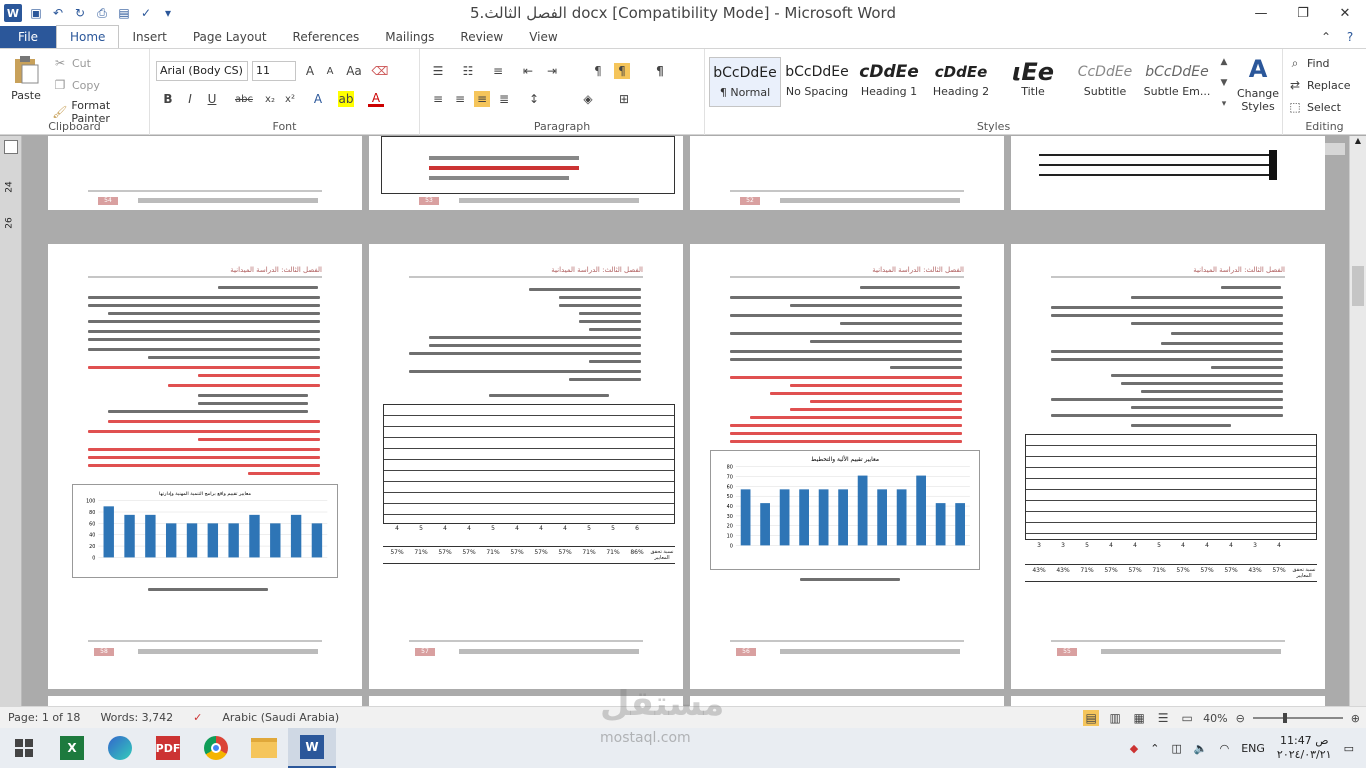 The height and width of the screenshot is (768, 1366). Describe the element at coordinates (168, 13) in the screenshot. I see `customize-toolbar-icon: ▾` at that location.